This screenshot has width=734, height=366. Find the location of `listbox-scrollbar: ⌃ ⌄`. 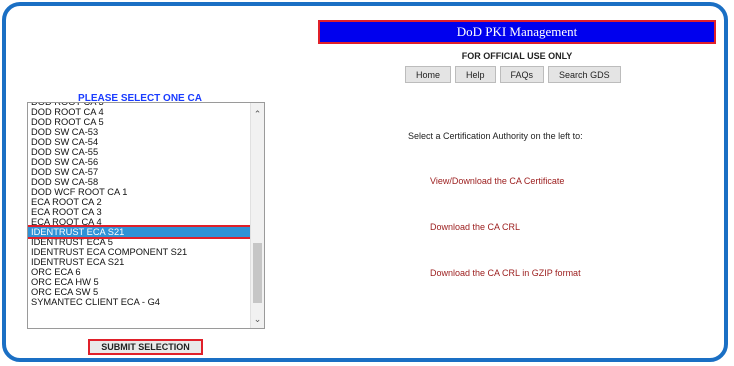

listbox-scrollbar: ⌃ ⌄ is located at coordinates (257, 215).